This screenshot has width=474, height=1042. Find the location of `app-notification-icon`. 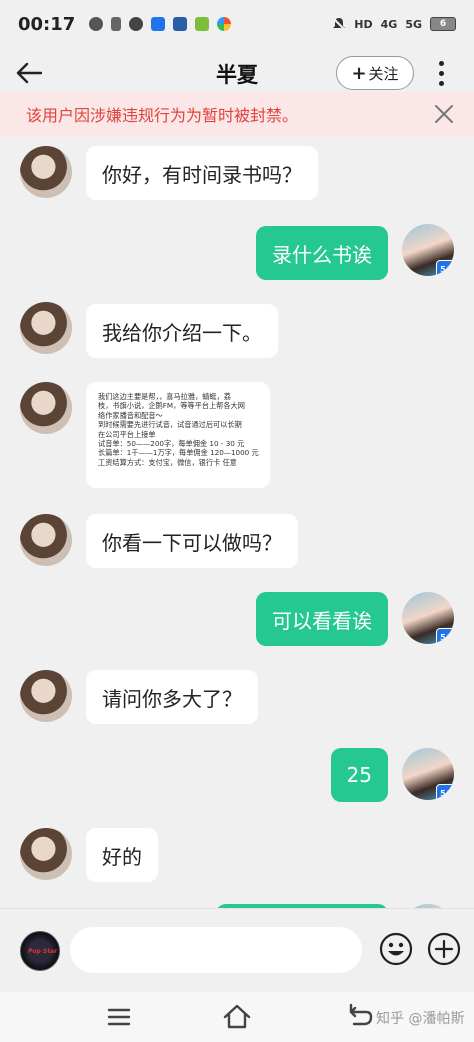

app-notification-icon is located at coordinates (96, 24).